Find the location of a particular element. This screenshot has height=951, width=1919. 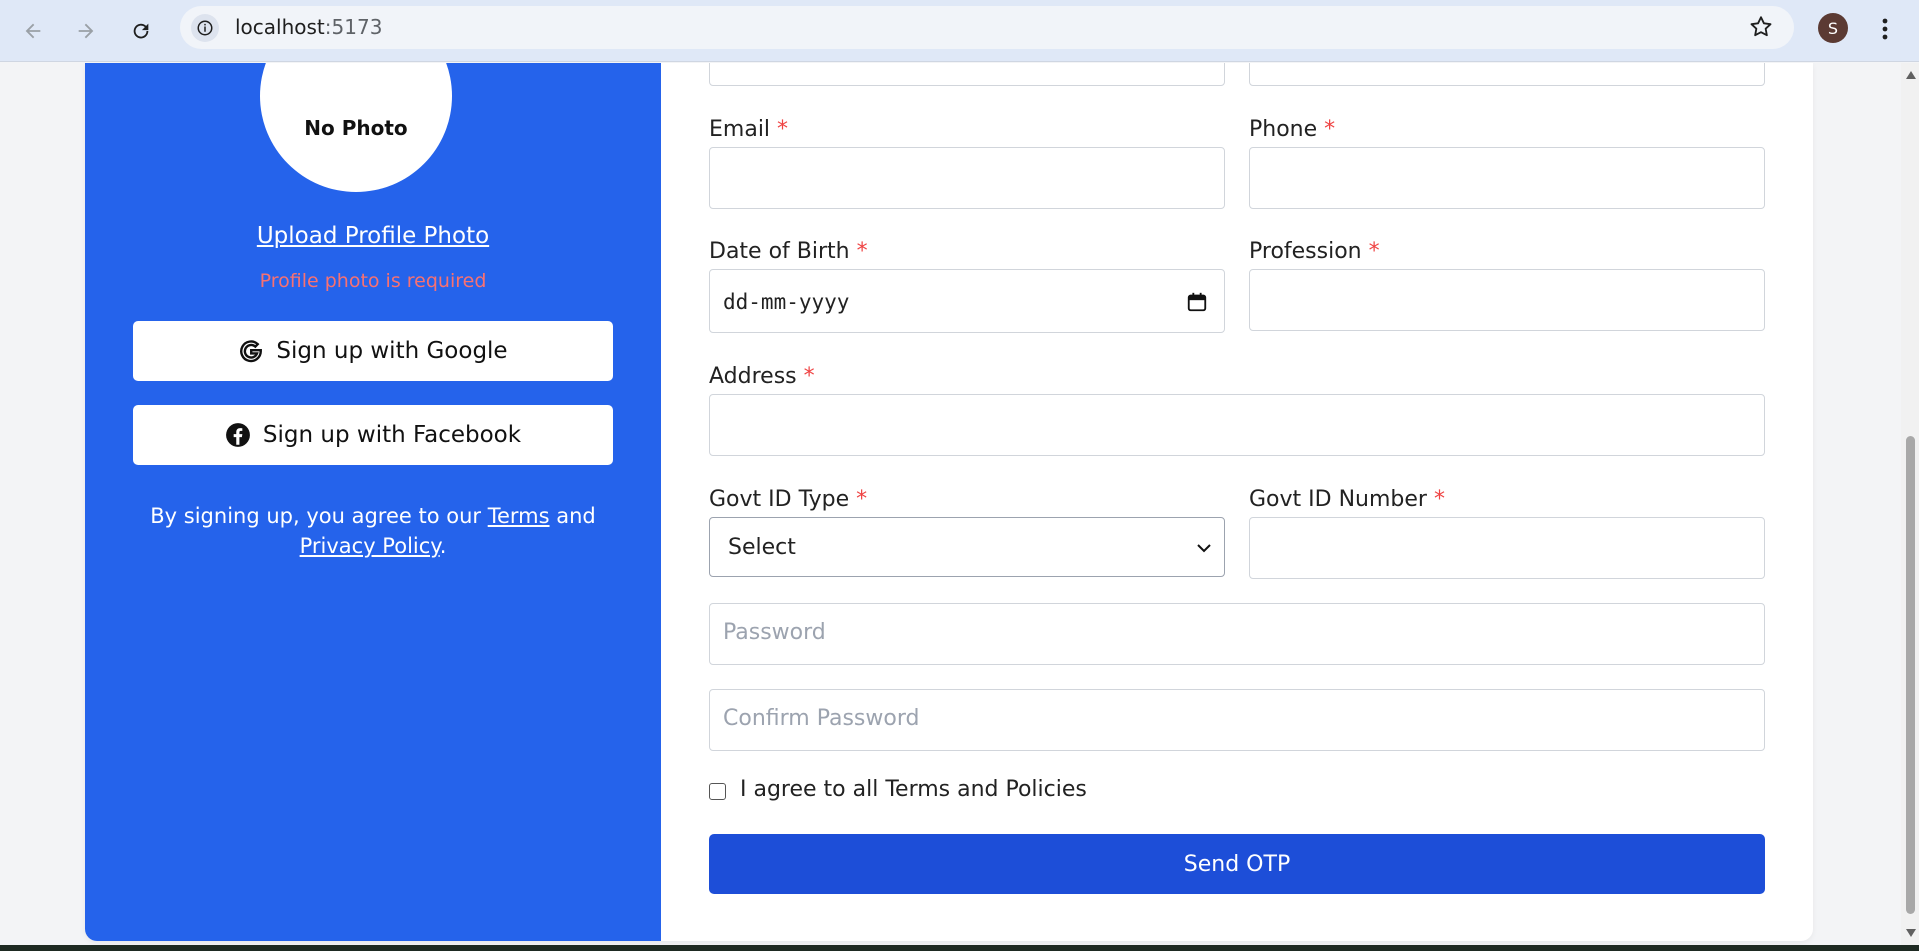

forward-button is located at coordinates (86, 31).